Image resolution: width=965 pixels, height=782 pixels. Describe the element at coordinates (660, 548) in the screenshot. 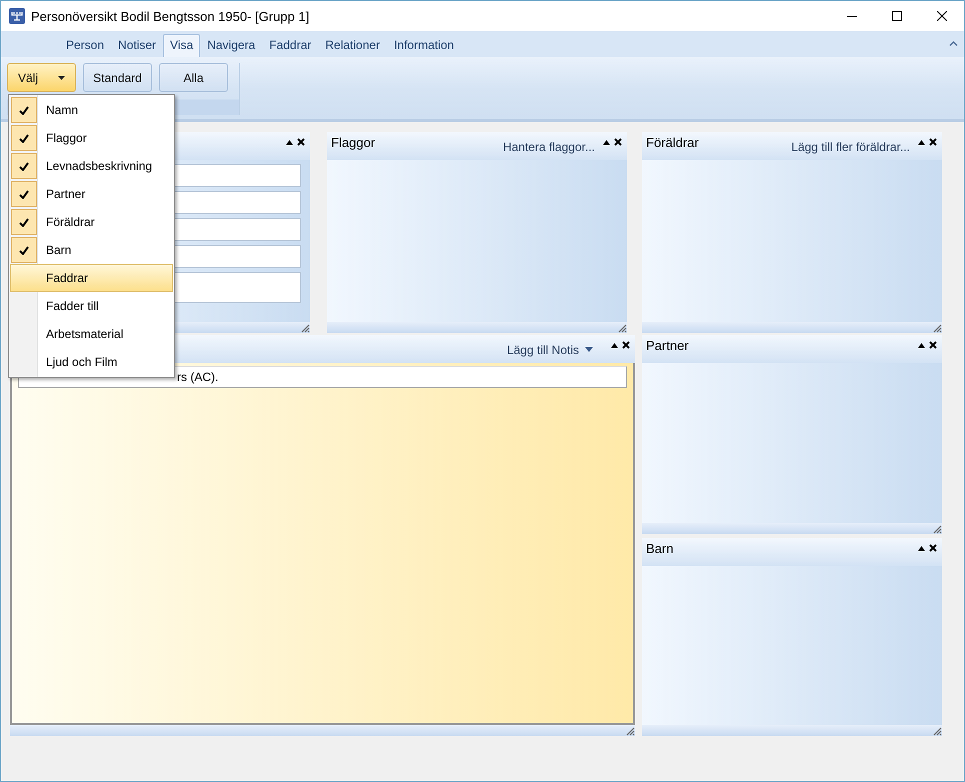

I see `panel-title: Barn` at that location.